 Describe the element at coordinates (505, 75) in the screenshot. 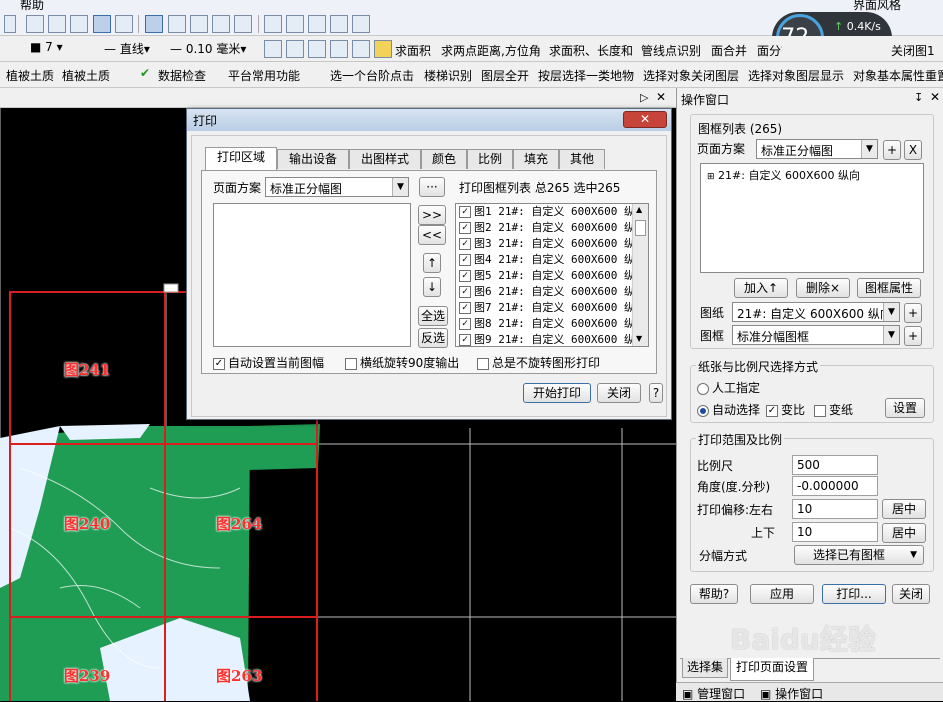

I see `tb3-layer-open: 图层全开` at that location.